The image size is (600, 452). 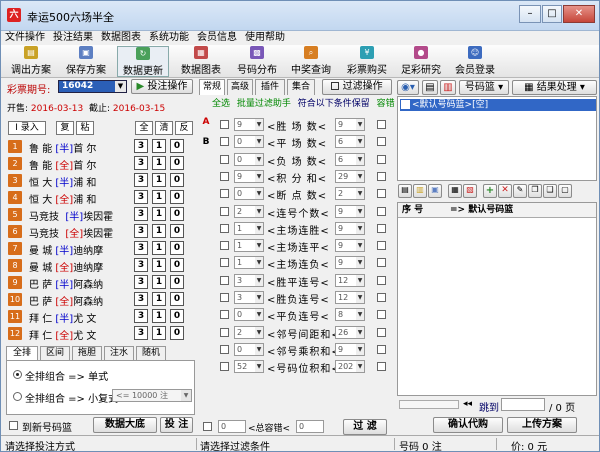 What do you see at coordinates (265, 38) in the screenshot?
I see `menu-help: 使用帮助` at bounding box center [265, 38].